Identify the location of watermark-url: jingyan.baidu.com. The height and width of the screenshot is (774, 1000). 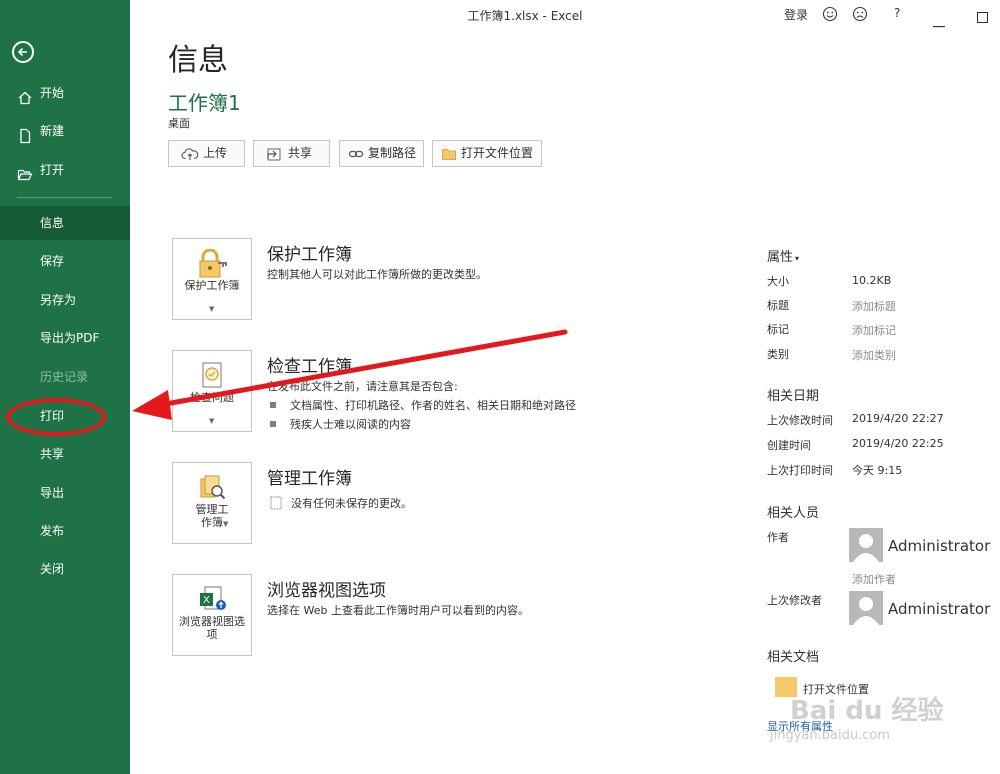
(830, 735).